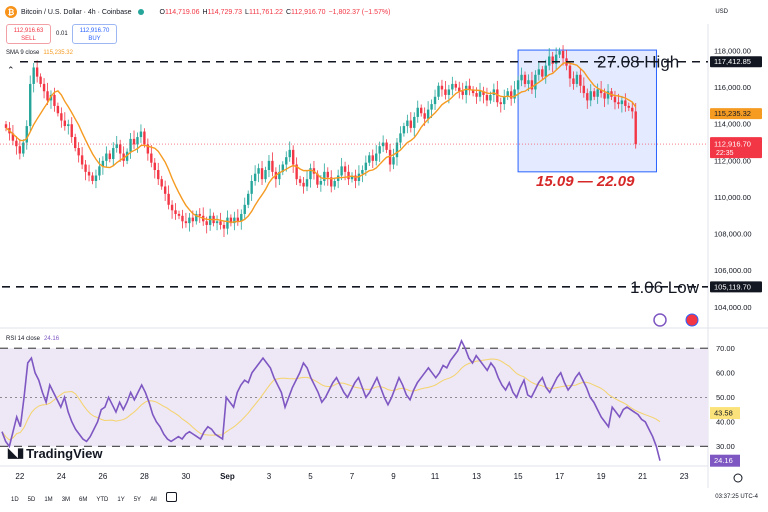 The width and height of the screenshot is (768, 512). I want to click on calendar-icon, so click(171, 497).